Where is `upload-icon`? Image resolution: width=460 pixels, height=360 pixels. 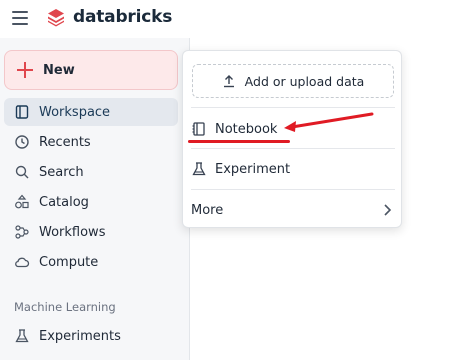
upload-icon is located at coordinates (228, 81).